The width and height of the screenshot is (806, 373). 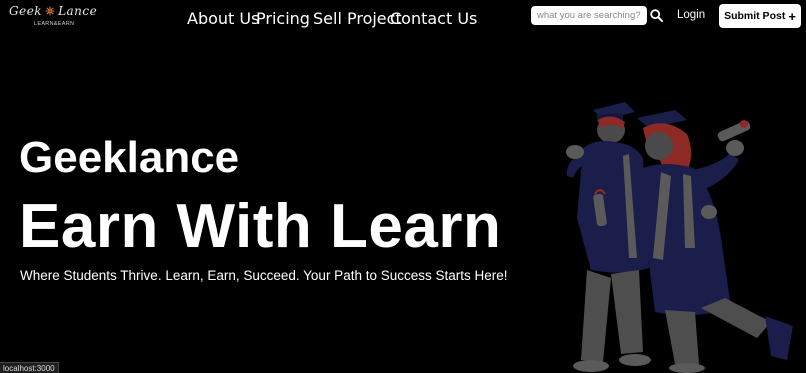 What do you see at coordinates (223, 18) in the screenshot?
I see `nav-about-us: About Us` at bounding box center [223, 18].